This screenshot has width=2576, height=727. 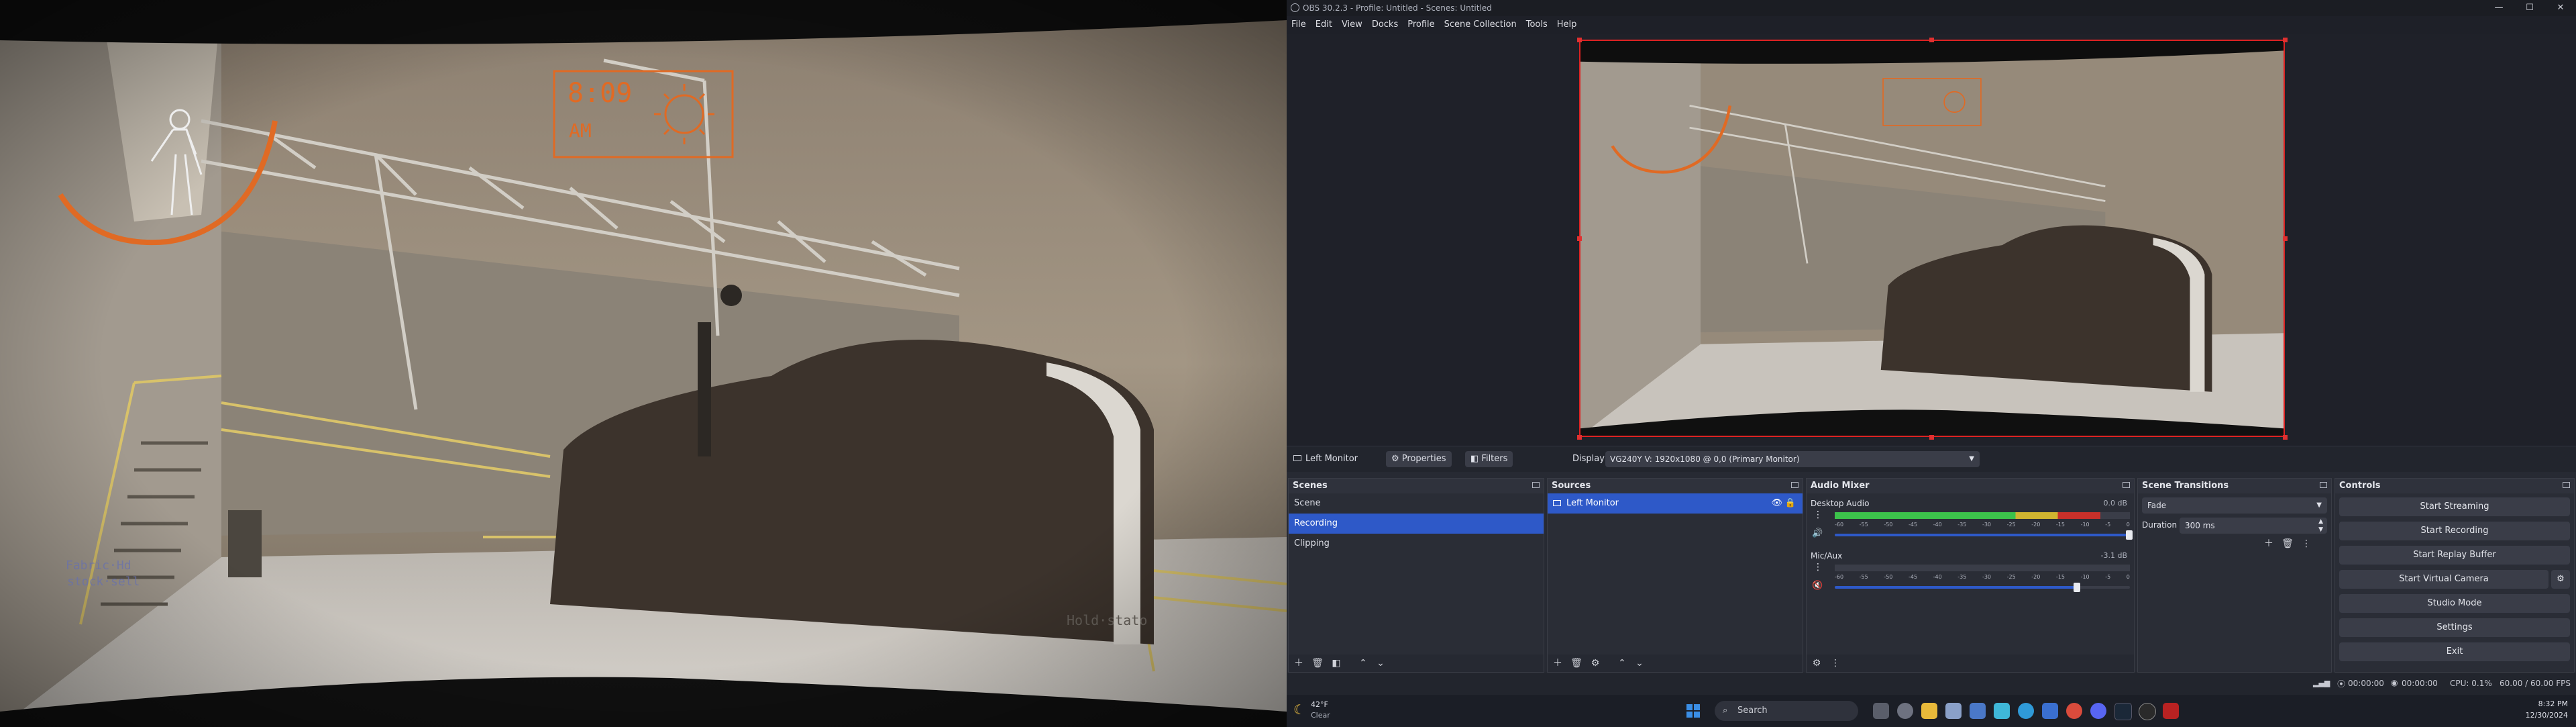 What do you see at coordinates (2253, 526) in the screenshot?
I see `duration-spinbox: 300 ms ▲ ▼` at bounding box center [2253, 526].